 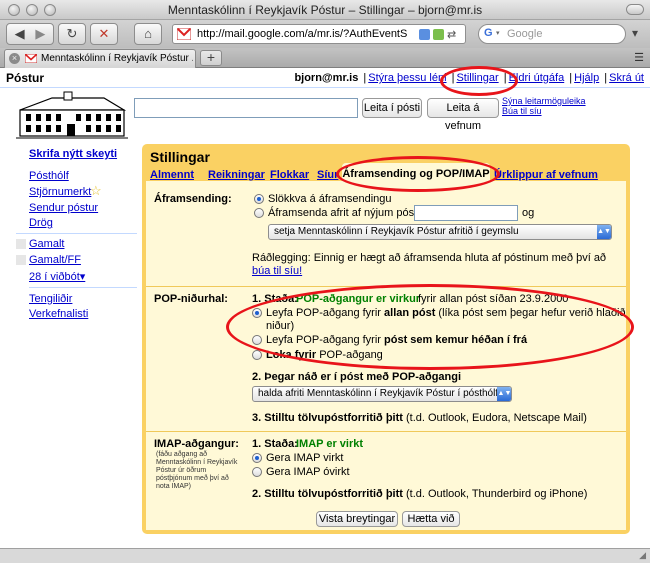 I want to click on link-settings: Stillingar, so click(x=477, y=78).